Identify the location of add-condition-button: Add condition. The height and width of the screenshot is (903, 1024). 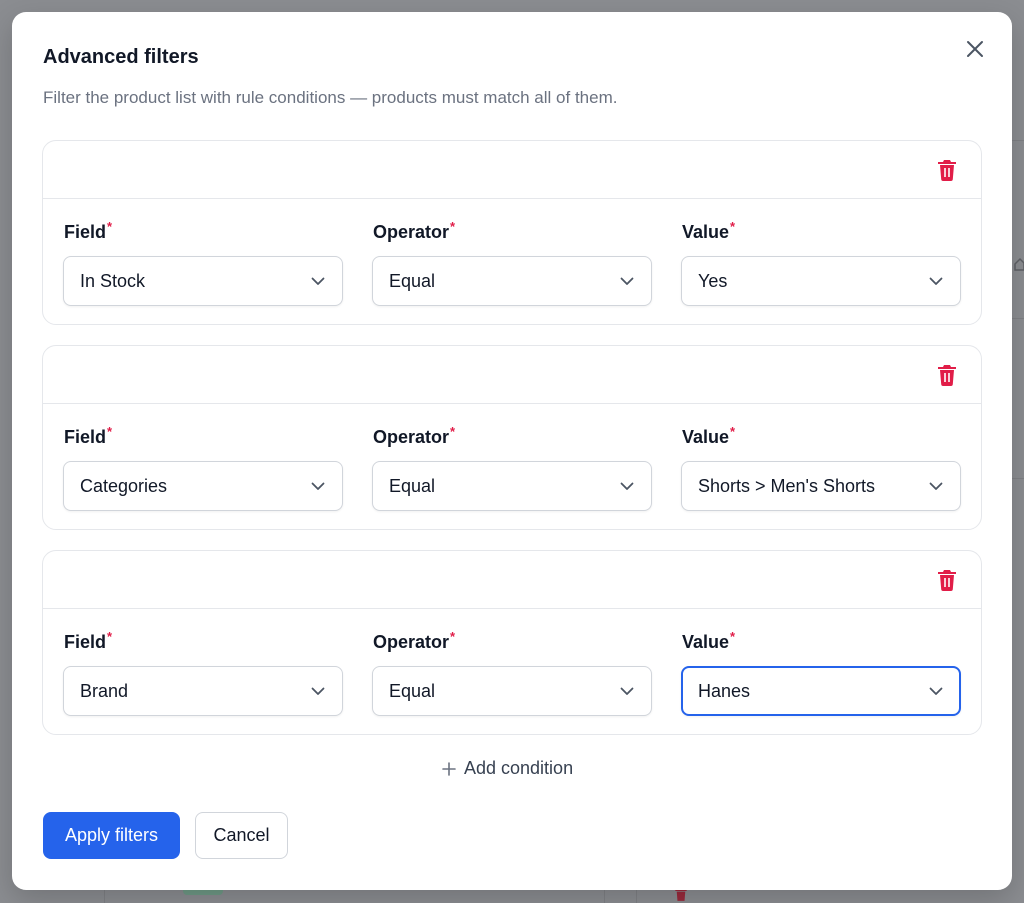
(507, 768).